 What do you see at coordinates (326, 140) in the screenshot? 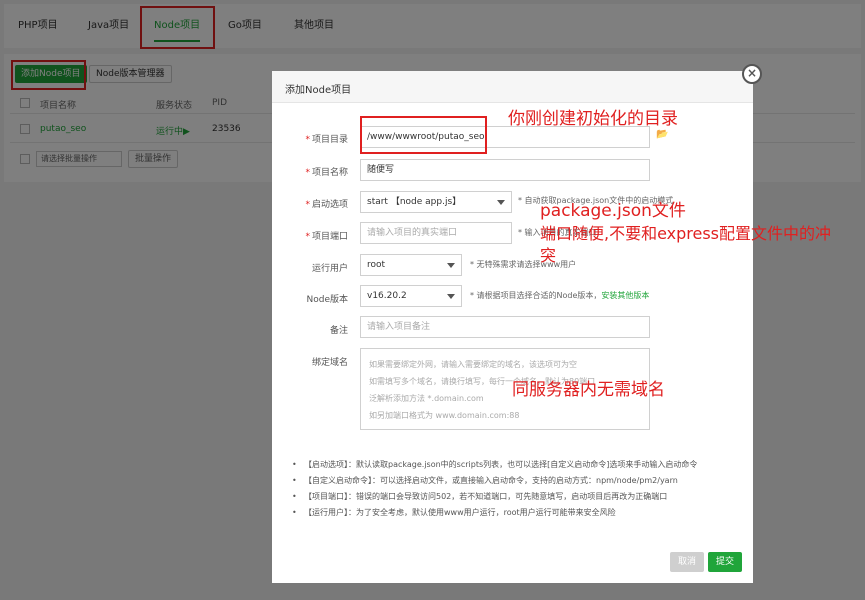
I see `dir-label: * 项目目录` at bounding box center [326, 140].